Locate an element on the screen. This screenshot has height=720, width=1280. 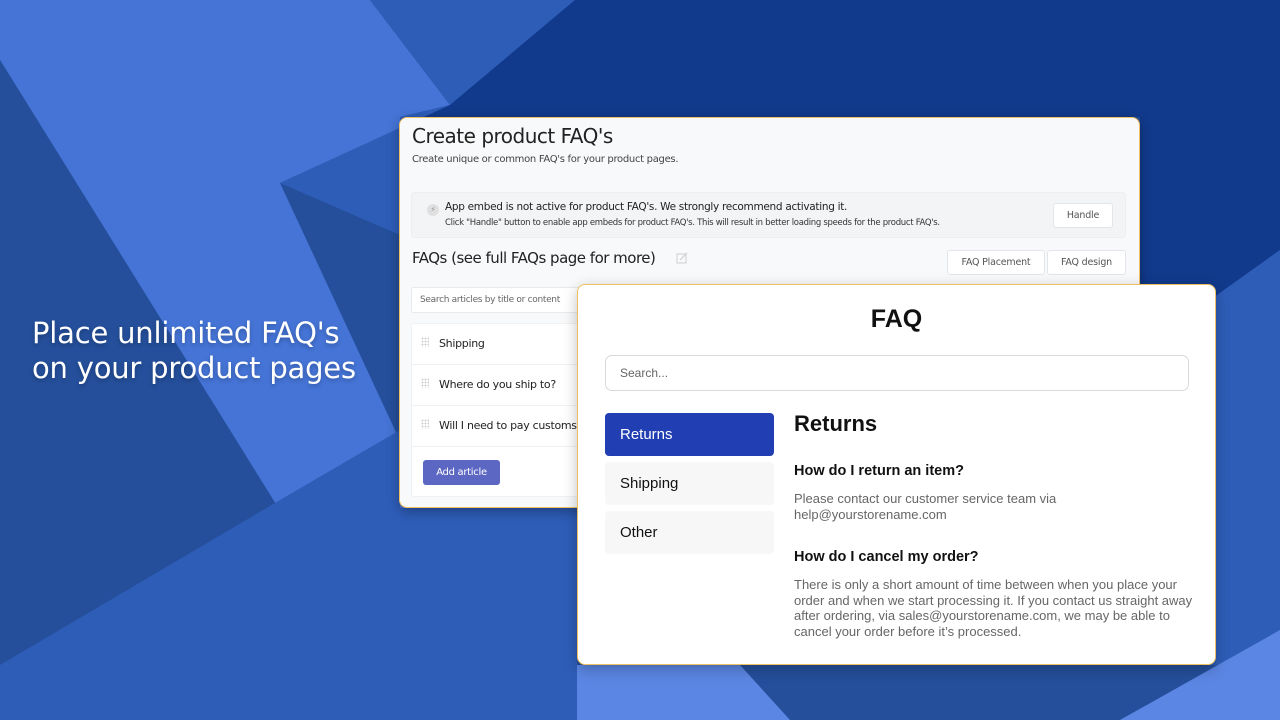
page-title: Create product FAQ's is located at coordinates (512, 136).